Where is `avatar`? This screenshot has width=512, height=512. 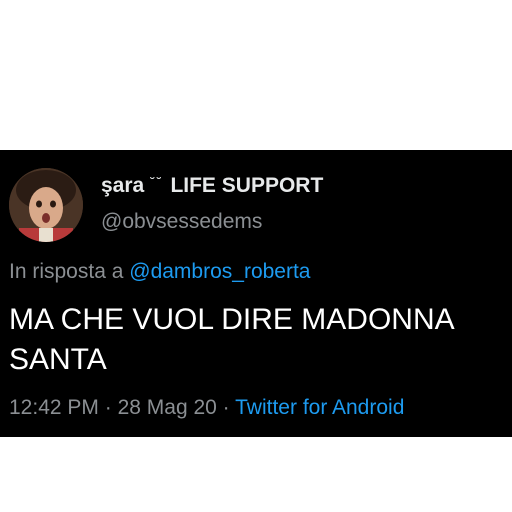
avatar is located at coordinates (46, 205).